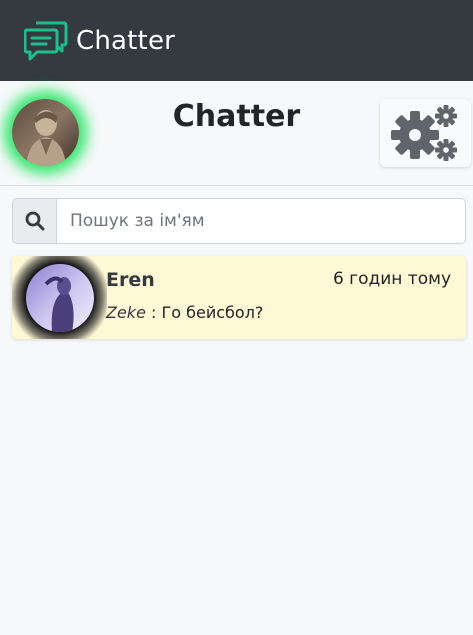 Image resolution: width=473 pixels, height=635 pixels. I want to click on search-bar, so click(239, 221).